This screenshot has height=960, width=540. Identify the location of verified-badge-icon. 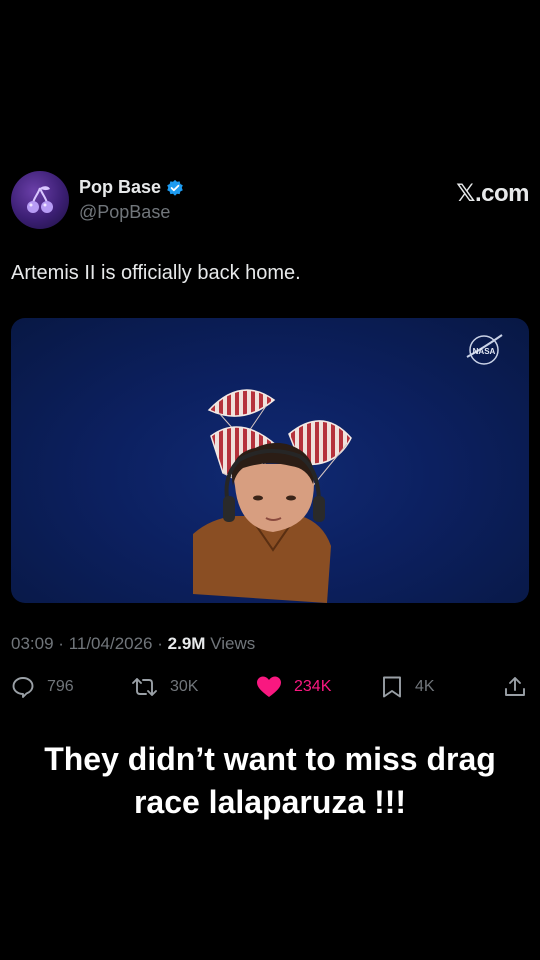
(175, 187).